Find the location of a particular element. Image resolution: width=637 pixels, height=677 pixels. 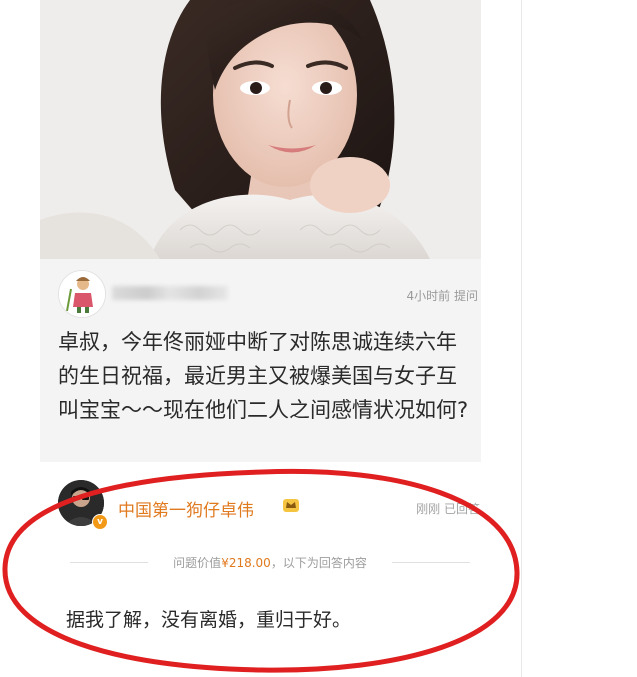

answer-meta: 刚刚 已回答 is located at coordinates (448, 509).